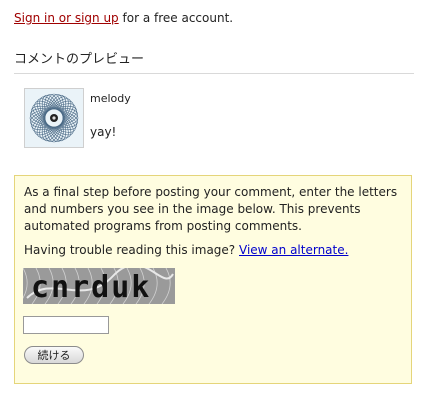 This screenshot has width=429, height=402. I want to click on spirograph-avatar-icon, so click(54, 118).